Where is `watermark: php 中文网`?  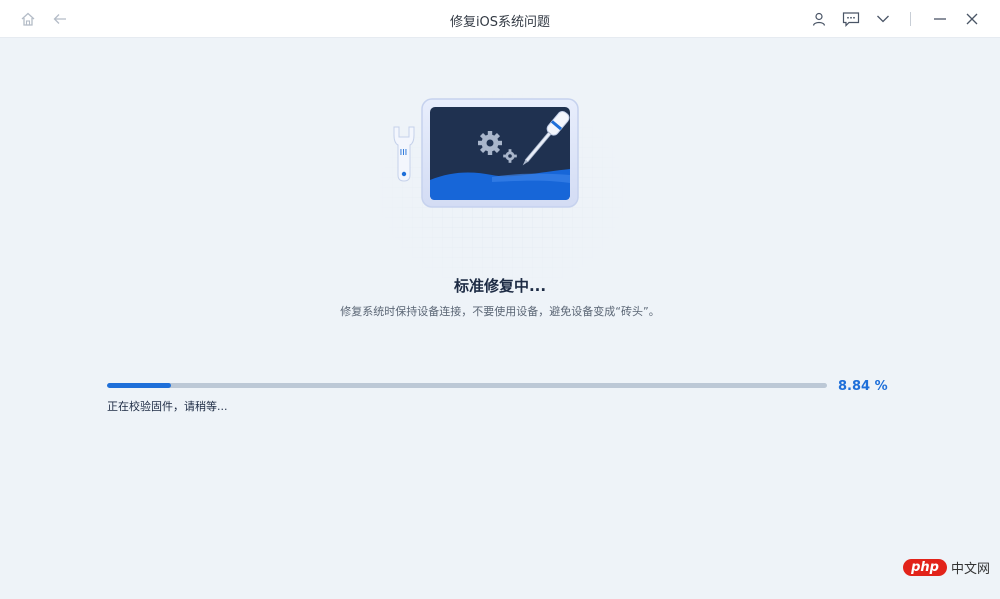
watermark: php 中文网 is located at coordinates (946, 567).